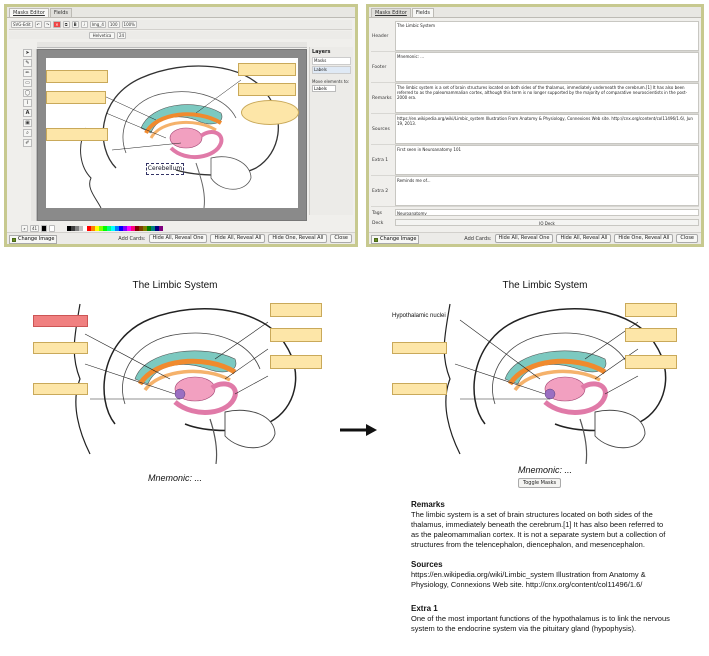  What do you see at coordinates (331, 61) in the screenshot?
I see `layer-item-masks: Masks` at bounding box center [331, 61].